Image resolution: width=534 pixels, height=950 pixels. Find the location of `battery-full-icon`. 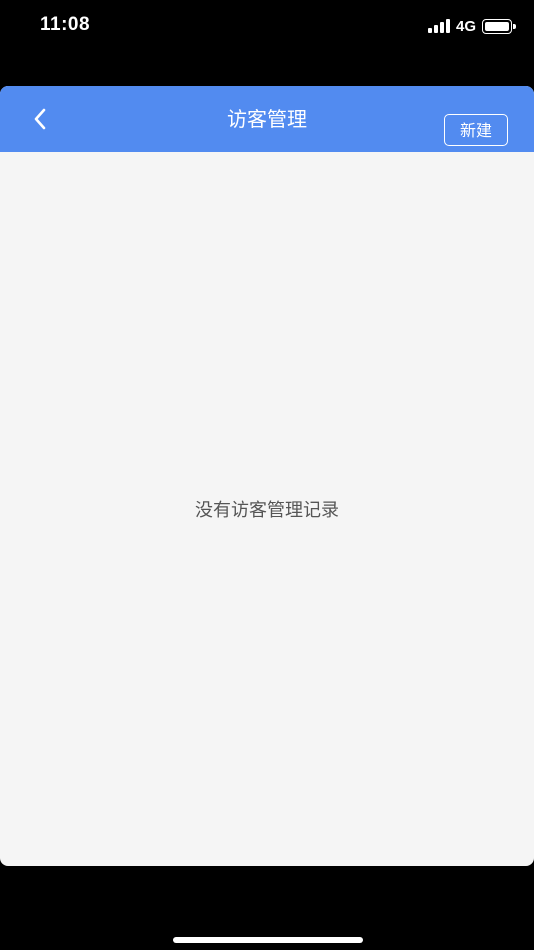

battery-full-icon is located at coordinates (499, 26).